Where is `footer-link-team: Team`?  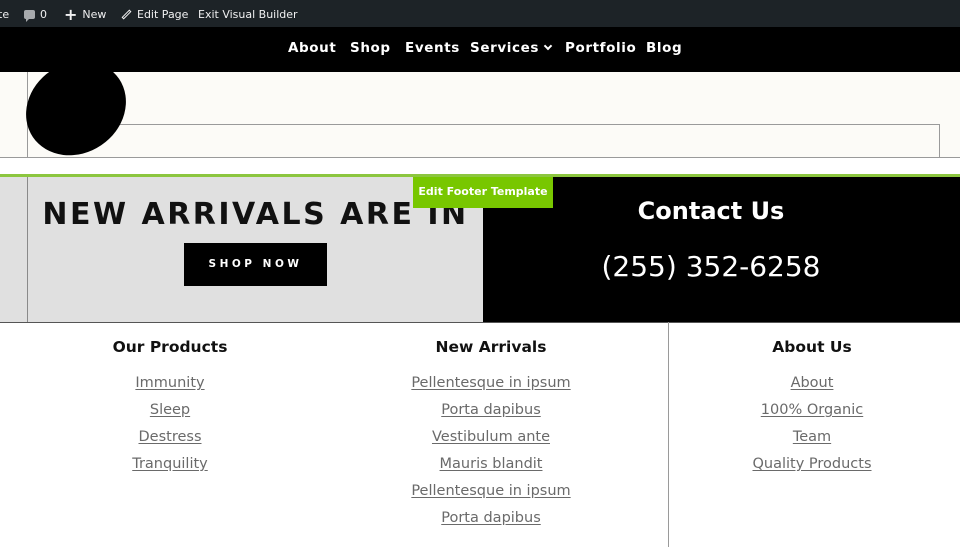
footer-link-team: Team is located at coordinates (812, 437).